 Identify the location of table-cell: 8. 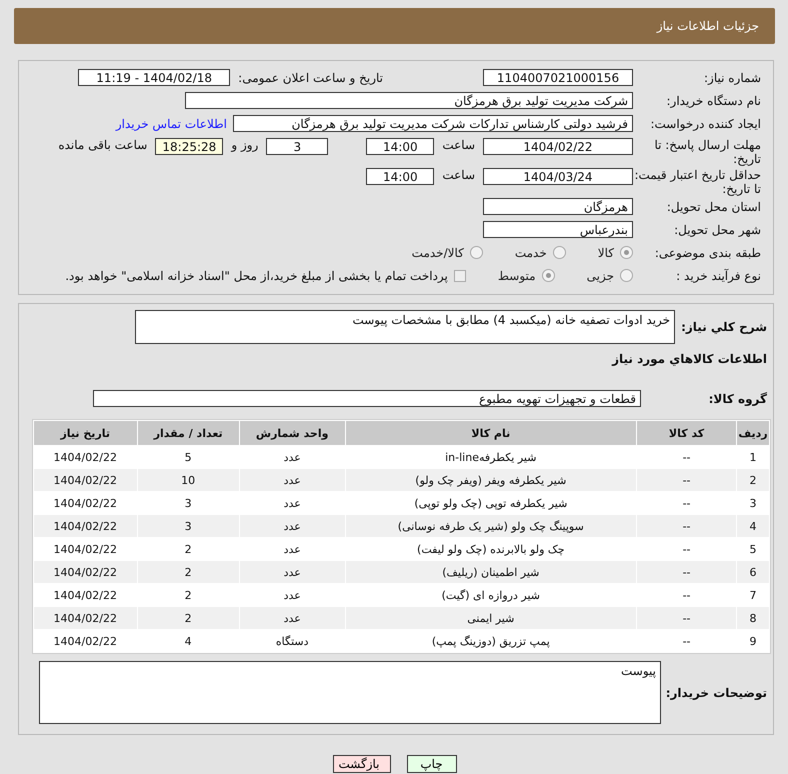
(753, 618).